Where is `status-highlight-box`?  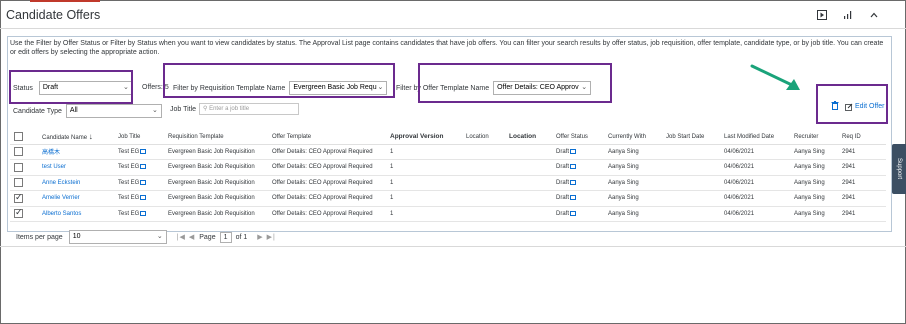 status-highlight-box is located at coordinates (71, 87).